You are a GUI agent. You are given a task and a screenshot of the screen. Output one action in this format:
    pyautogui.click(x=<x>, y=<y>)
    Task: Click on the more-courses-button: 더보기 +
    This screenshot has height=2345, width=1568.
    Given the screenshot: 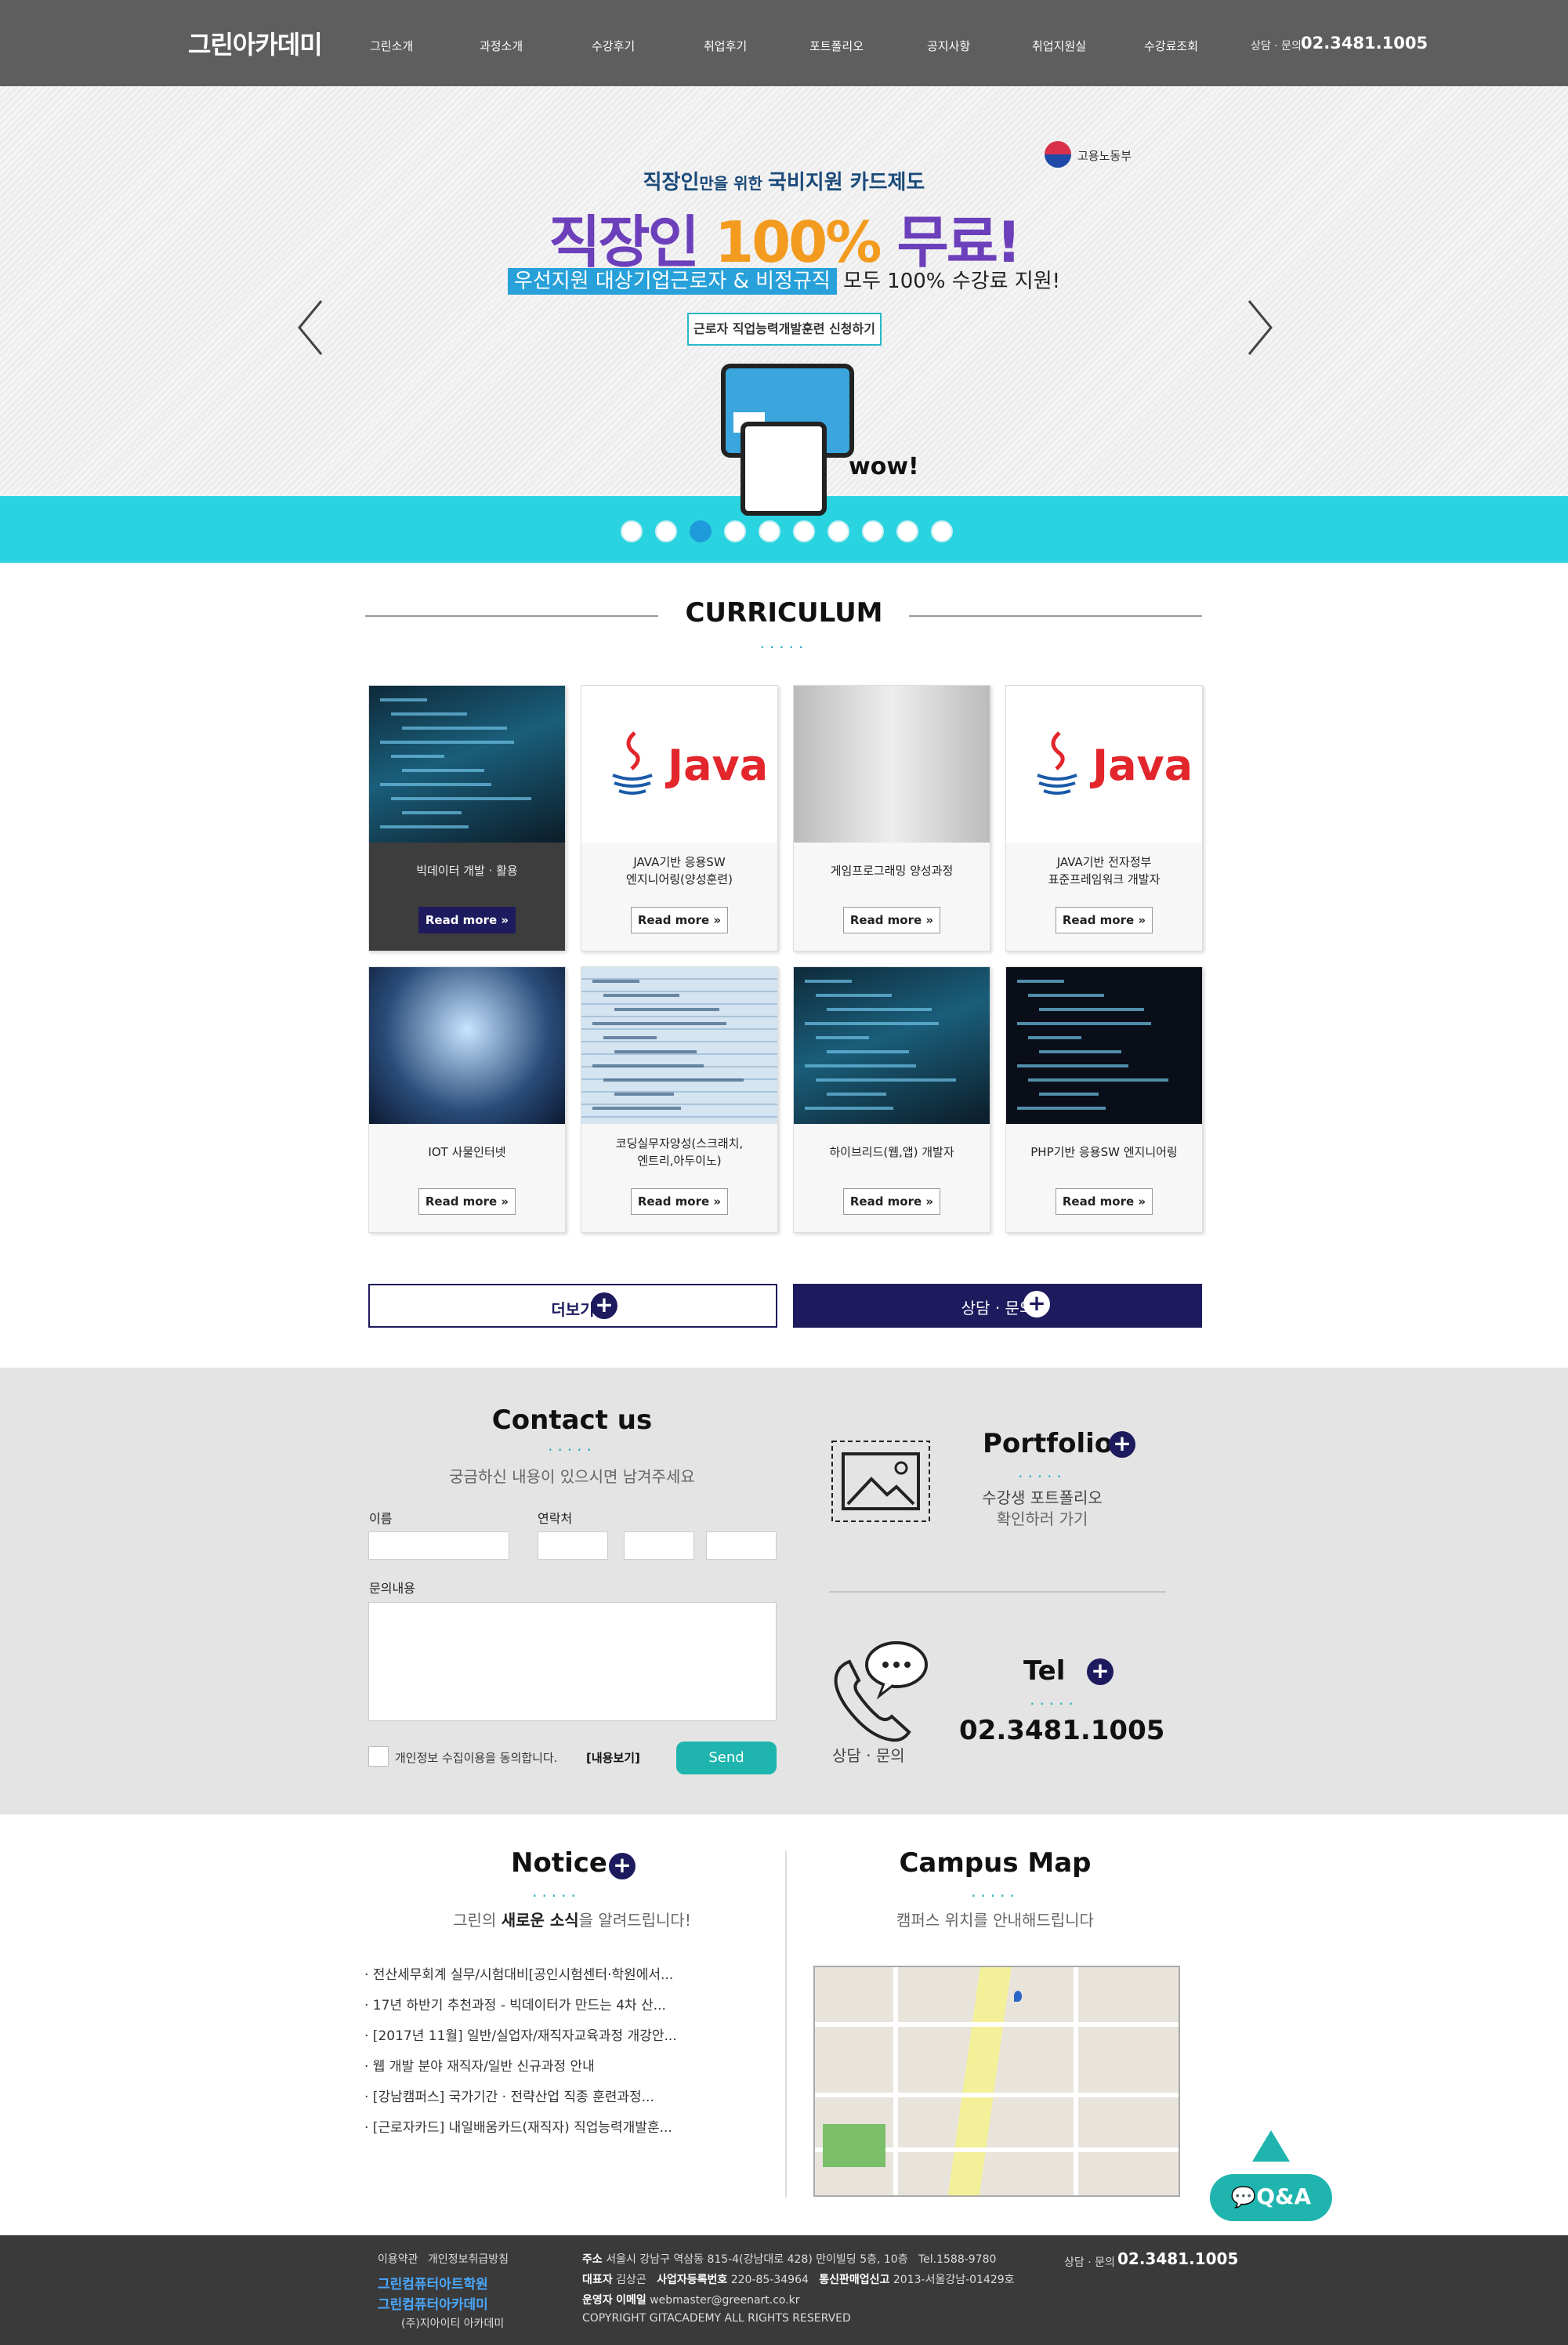 What is the action you would take?
    pyautogui.click(x=573, y=1306)
    